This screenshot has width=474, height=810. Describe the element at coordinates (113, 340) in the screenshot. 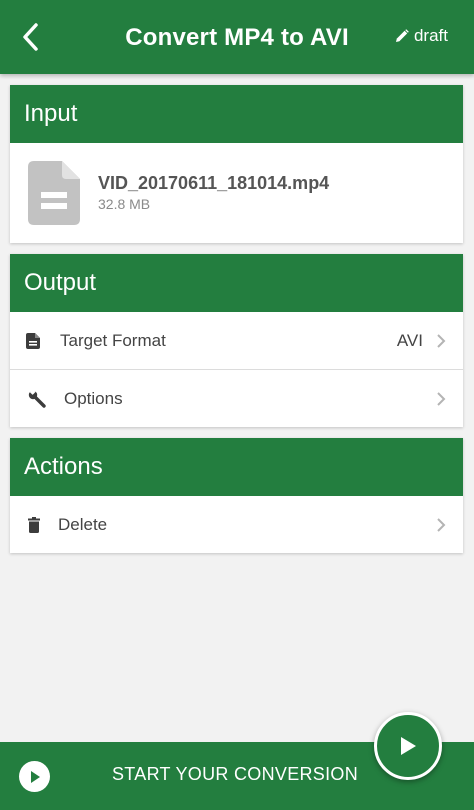

I see `target-format-label: Target Format` at that location.